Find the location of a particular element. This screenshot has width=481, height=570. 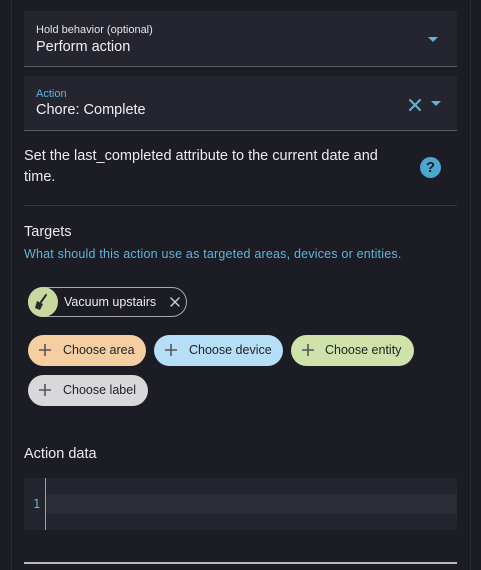

choose-device-label: Choose device is located at coordinates (230, 350).